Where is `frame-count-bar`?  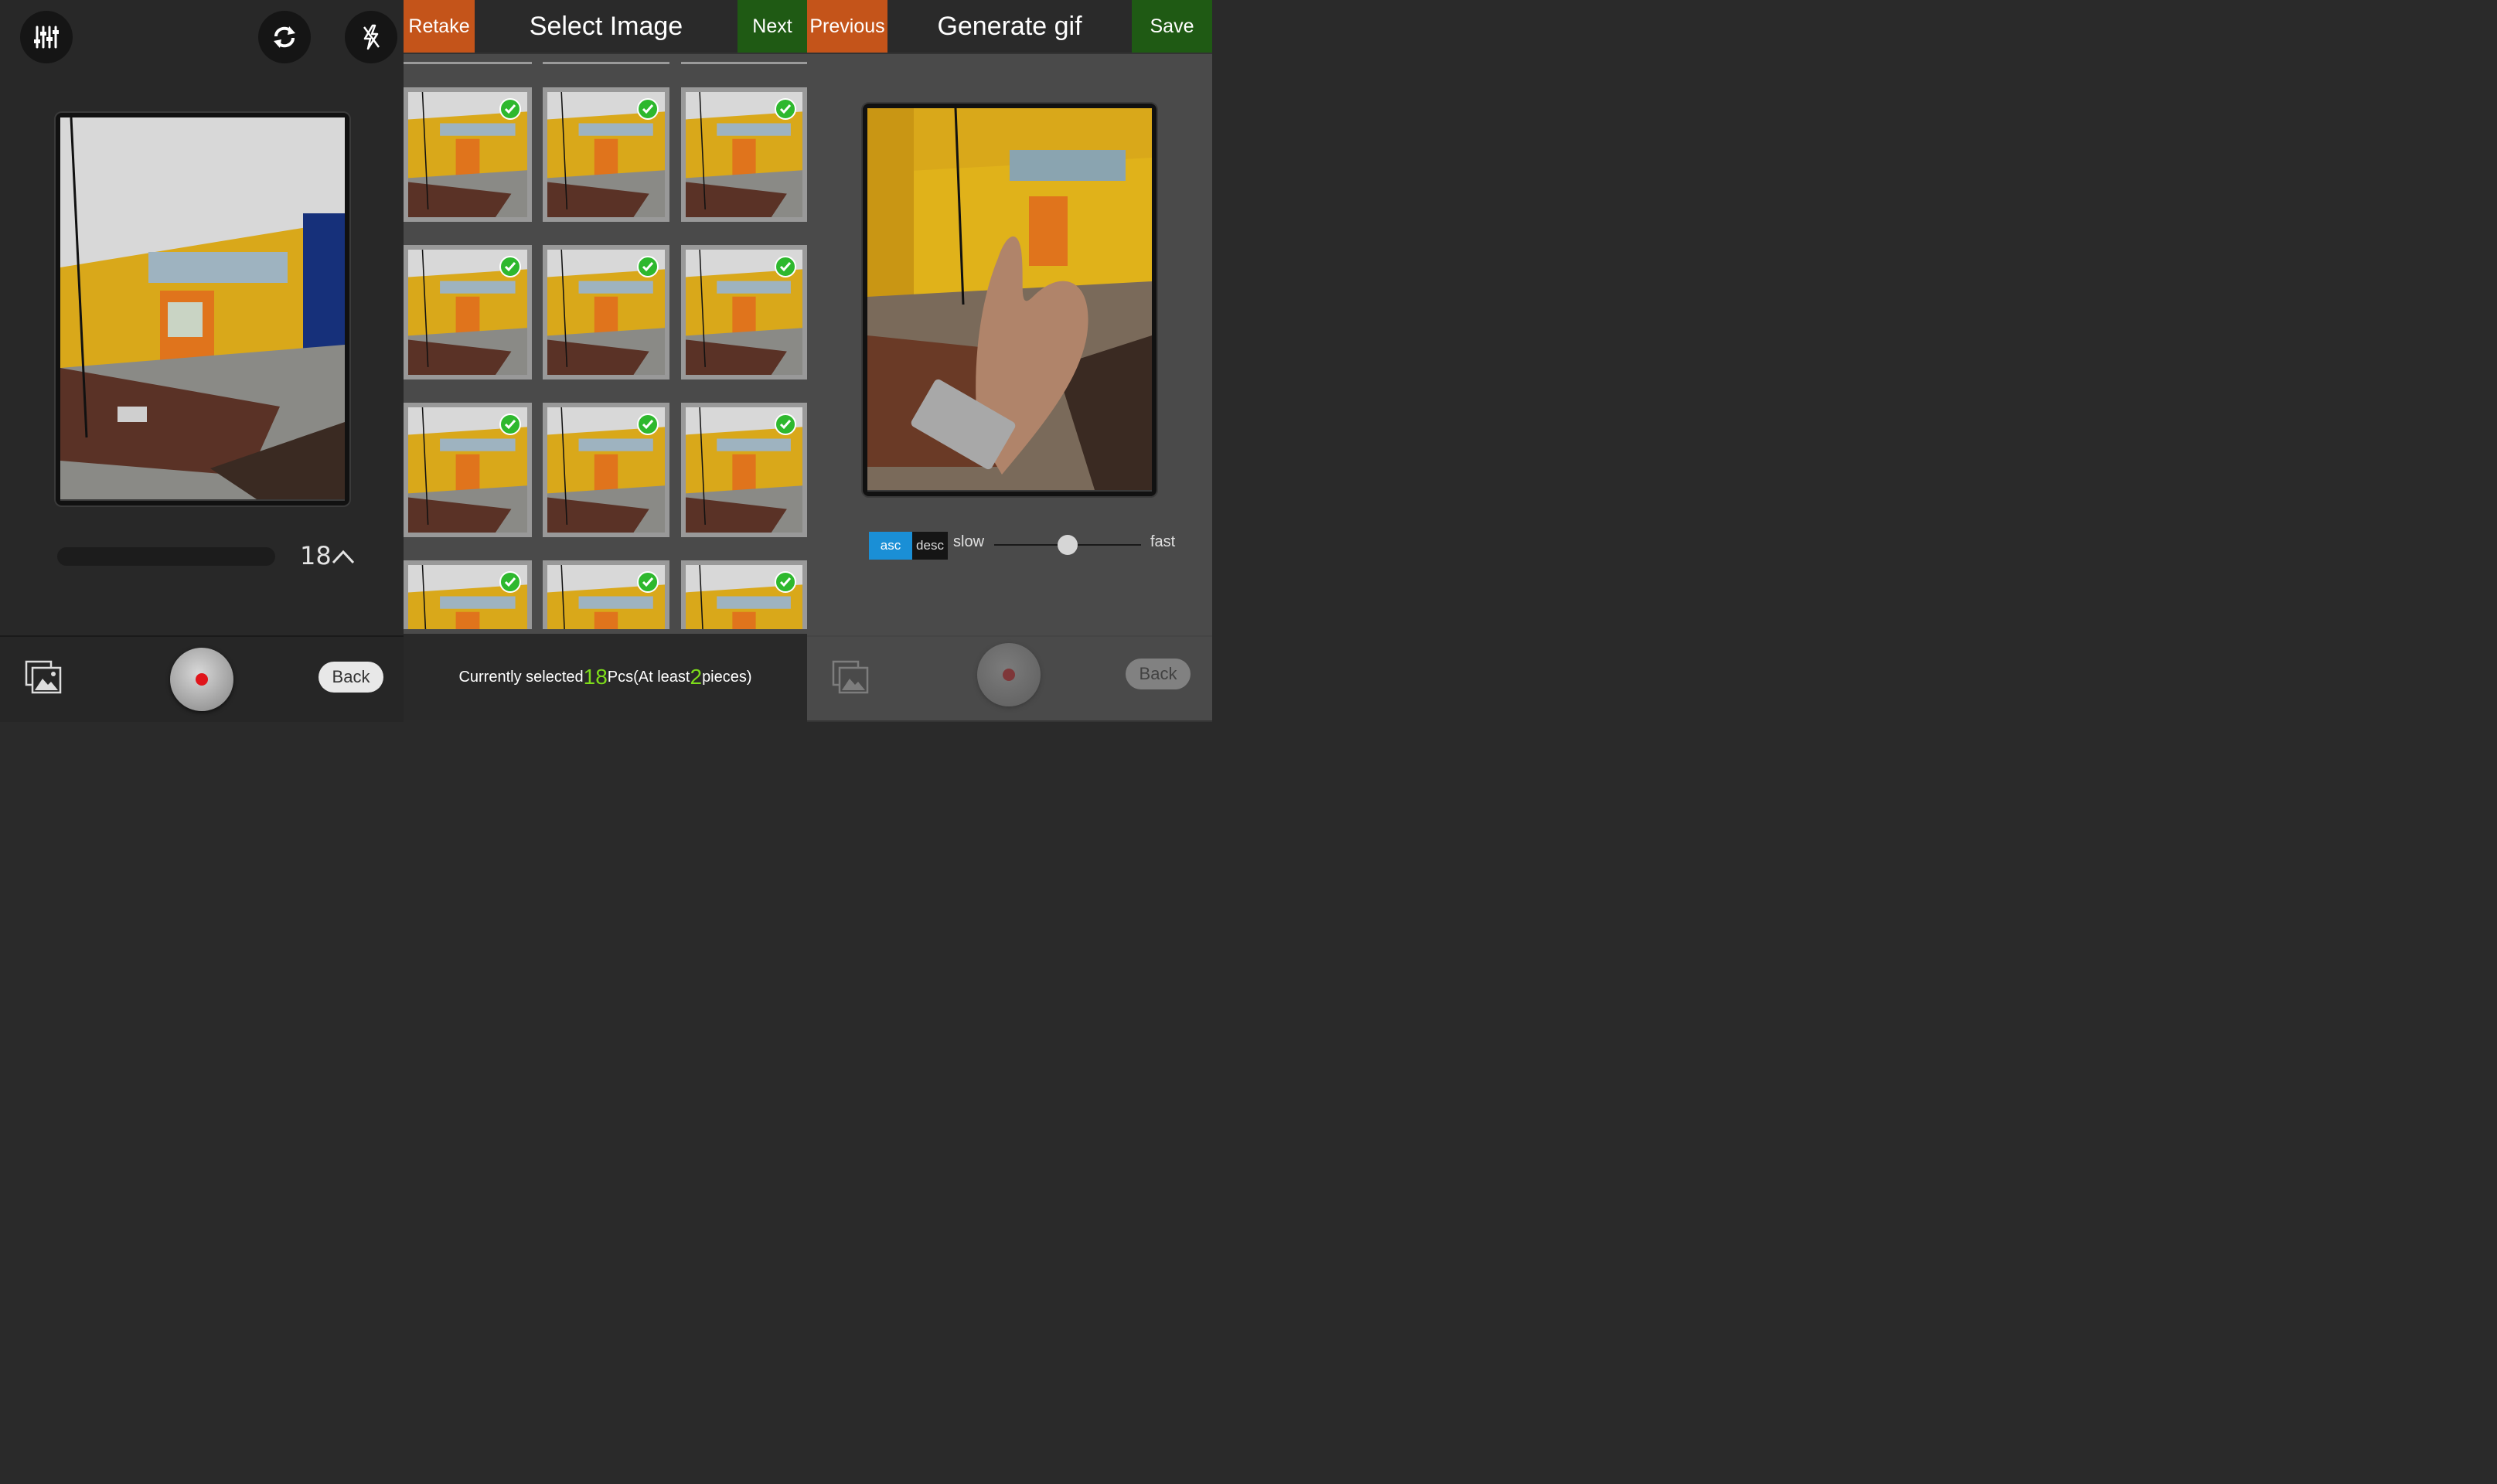
frame-count-bar is located at coordinates (166, 556).